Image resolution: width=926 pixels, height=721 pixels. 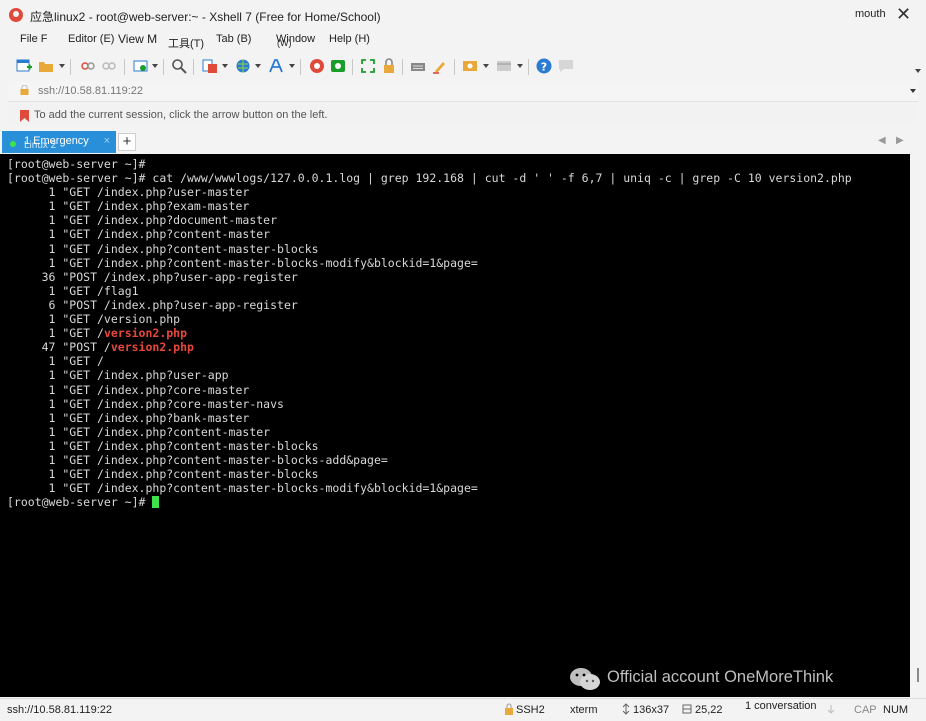 What do you see at coordinates (918, 71) in the screenshot?
I see `toolbar-overflow-icon` at bounding box center [918, 71].